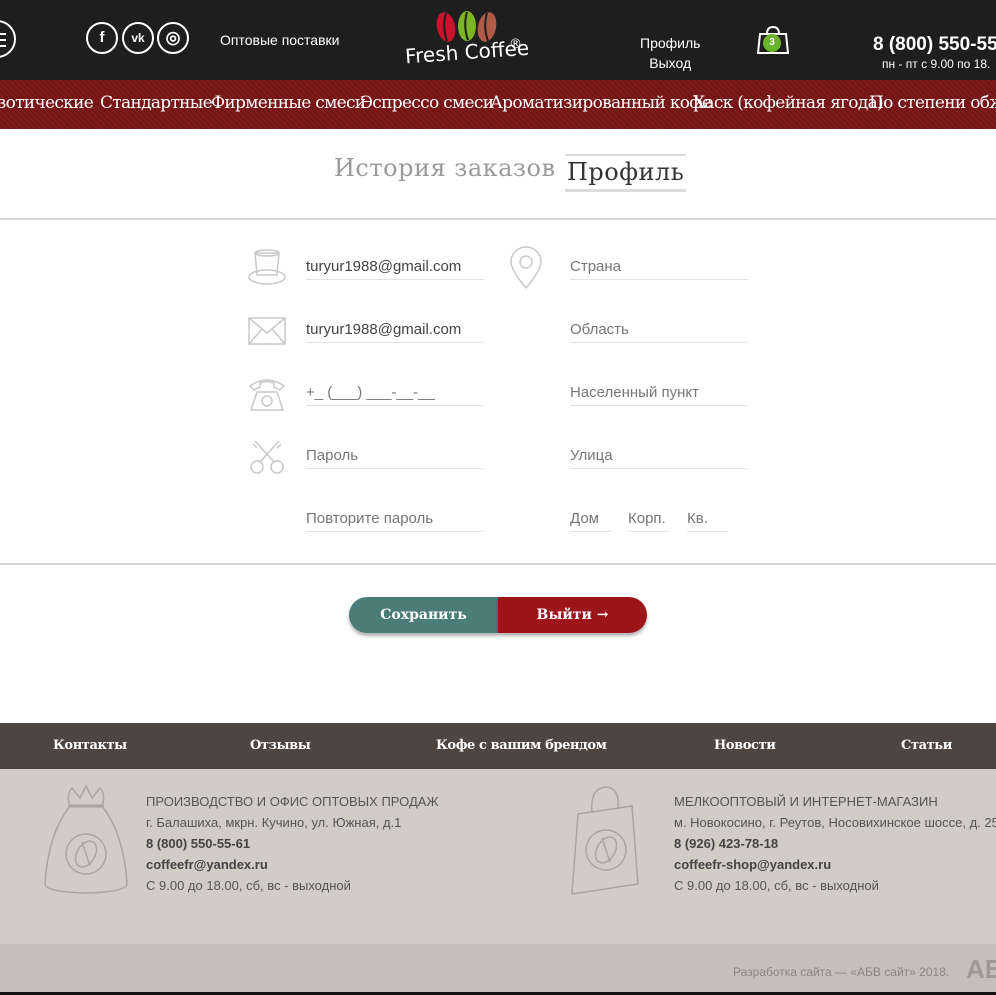 Image resolution: width=996 pixels, height=995 pixels. I want to click on city-field: Населенный пункт, so click(659, 395).